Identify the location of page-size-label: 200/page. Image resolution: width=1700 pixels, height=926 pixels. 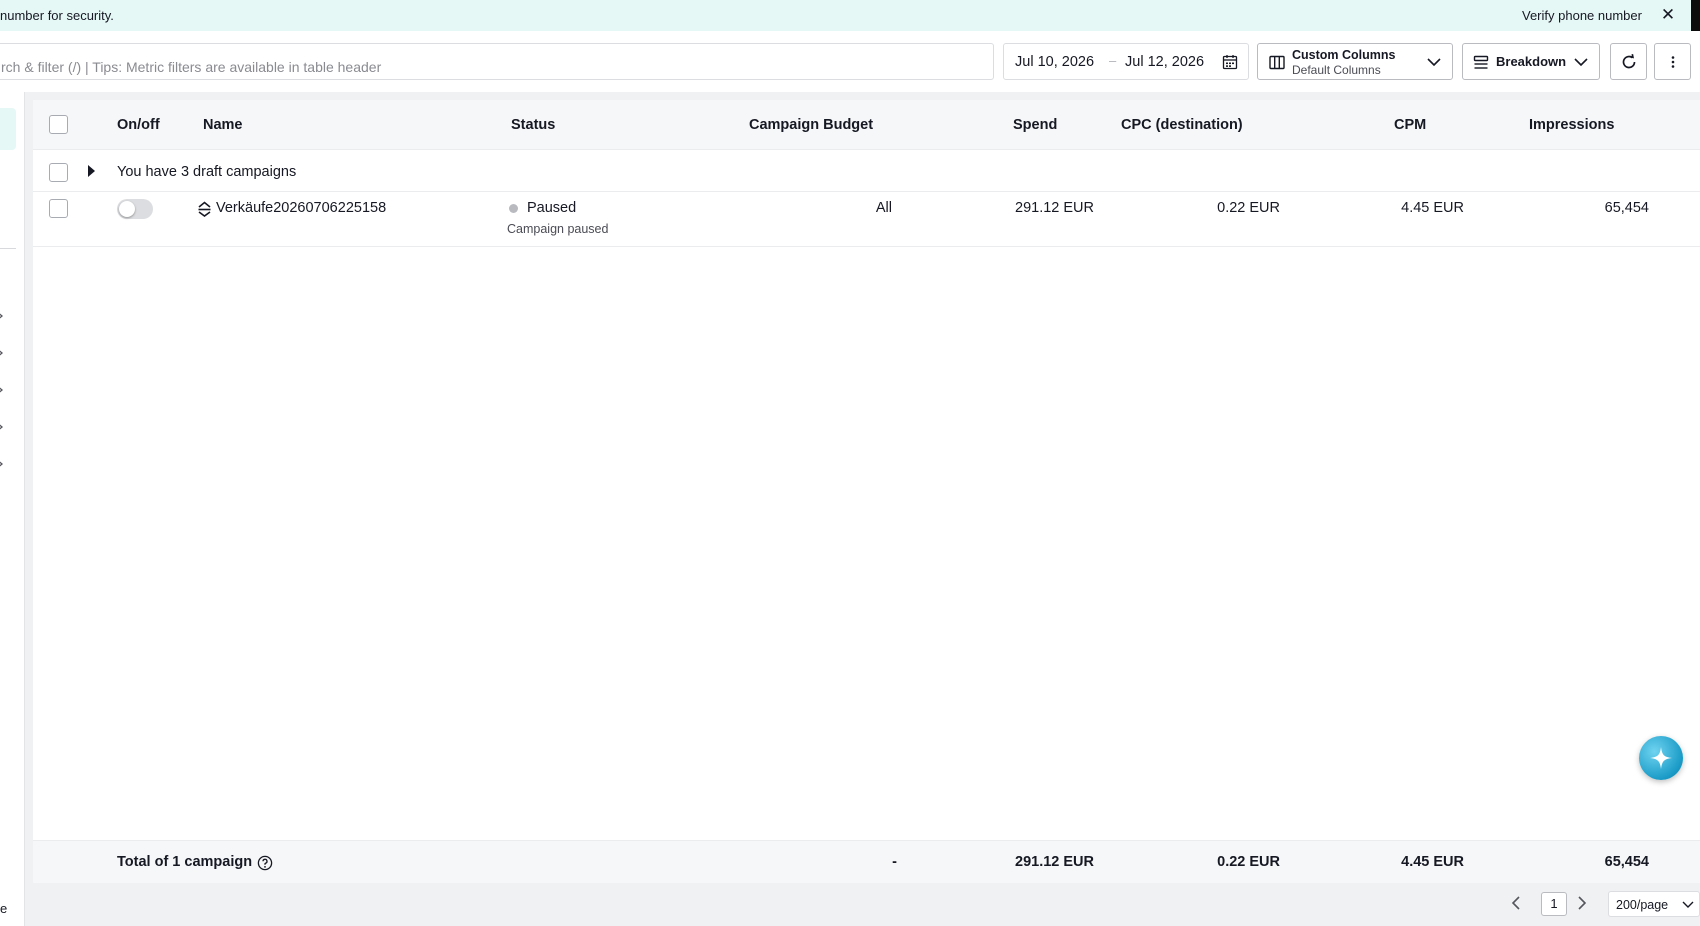
(1642, 905).